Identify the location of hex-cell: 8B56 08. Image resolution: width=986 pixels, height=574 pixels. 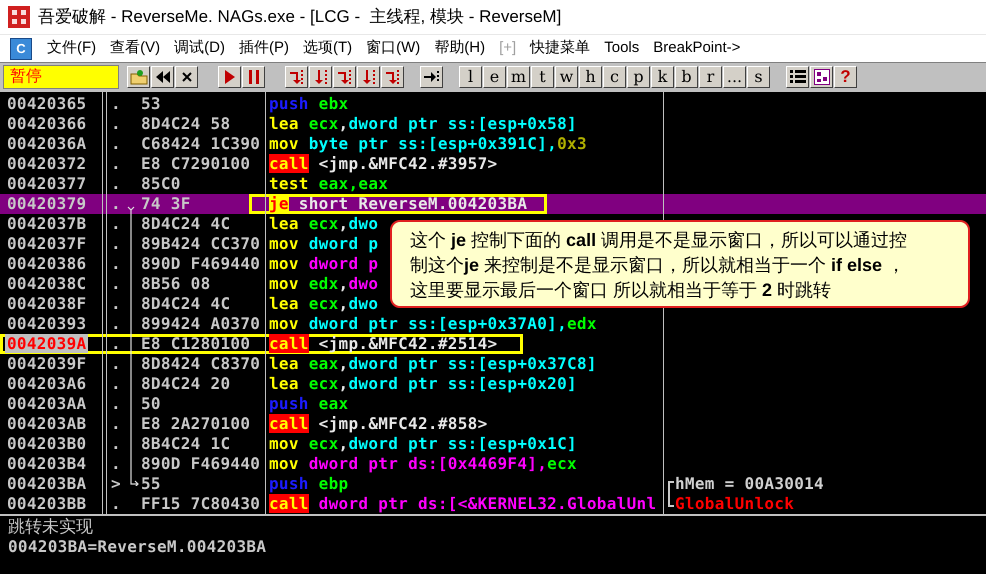
(176, 283).